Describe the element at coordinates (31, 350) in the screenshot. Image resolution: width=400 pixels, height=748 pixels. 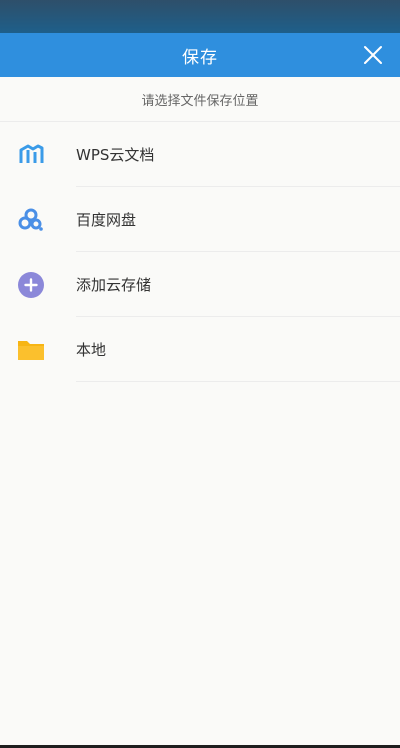
I see `folder-icon` at that location.